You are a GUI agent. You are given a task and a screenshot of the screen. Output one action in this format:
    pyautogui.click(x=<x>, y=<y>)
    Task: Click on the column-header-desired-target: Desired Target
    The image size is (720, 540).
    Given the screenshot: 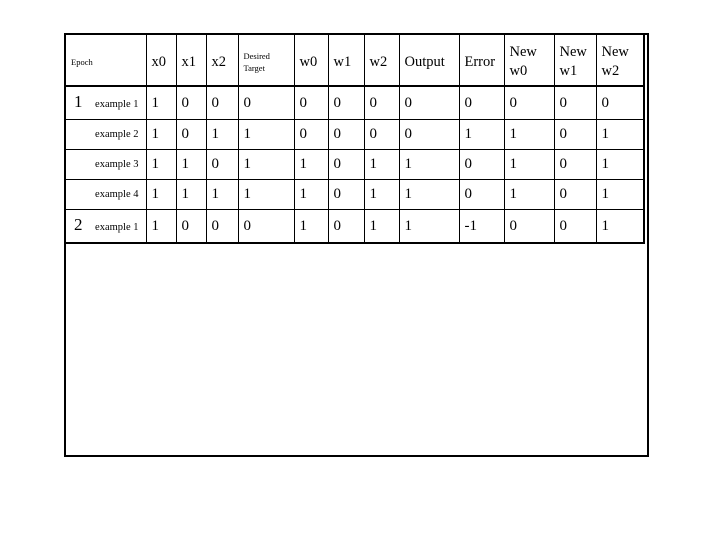 What is the action you would take?
    pyautogui.click(x=266, y=60)
    